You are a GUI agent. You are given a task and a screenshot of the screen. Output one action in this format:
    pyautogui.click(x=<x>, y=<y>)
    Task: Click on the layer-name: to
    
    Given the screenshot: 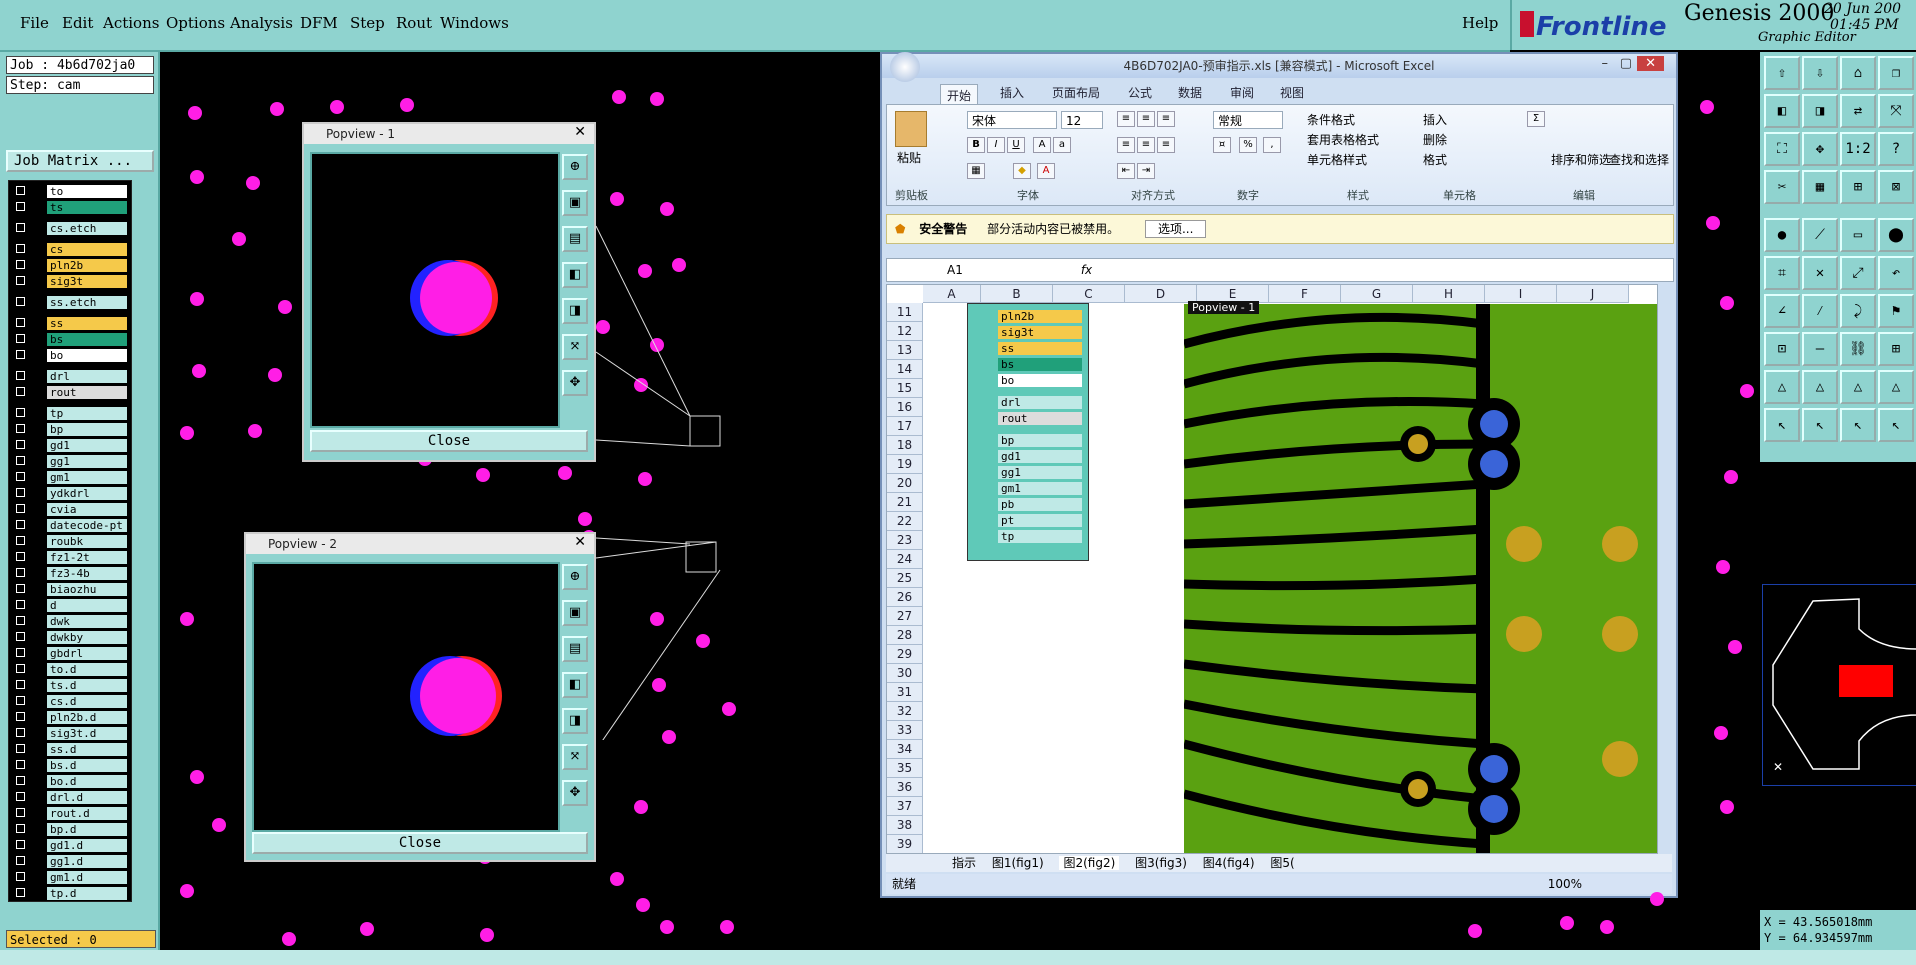 What is the action you would take?
    pyautogui.click(x=87, y=191)
    